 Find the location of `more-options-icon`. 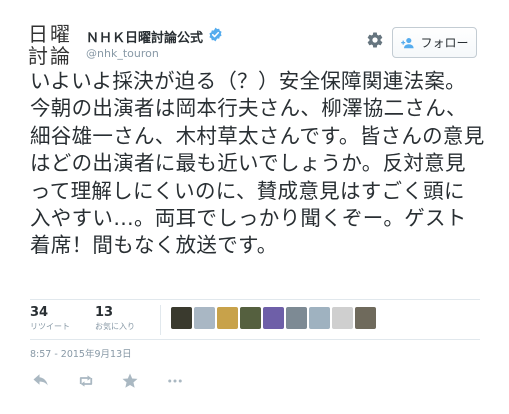

more-options-icon is located at coordinates (175, 381).